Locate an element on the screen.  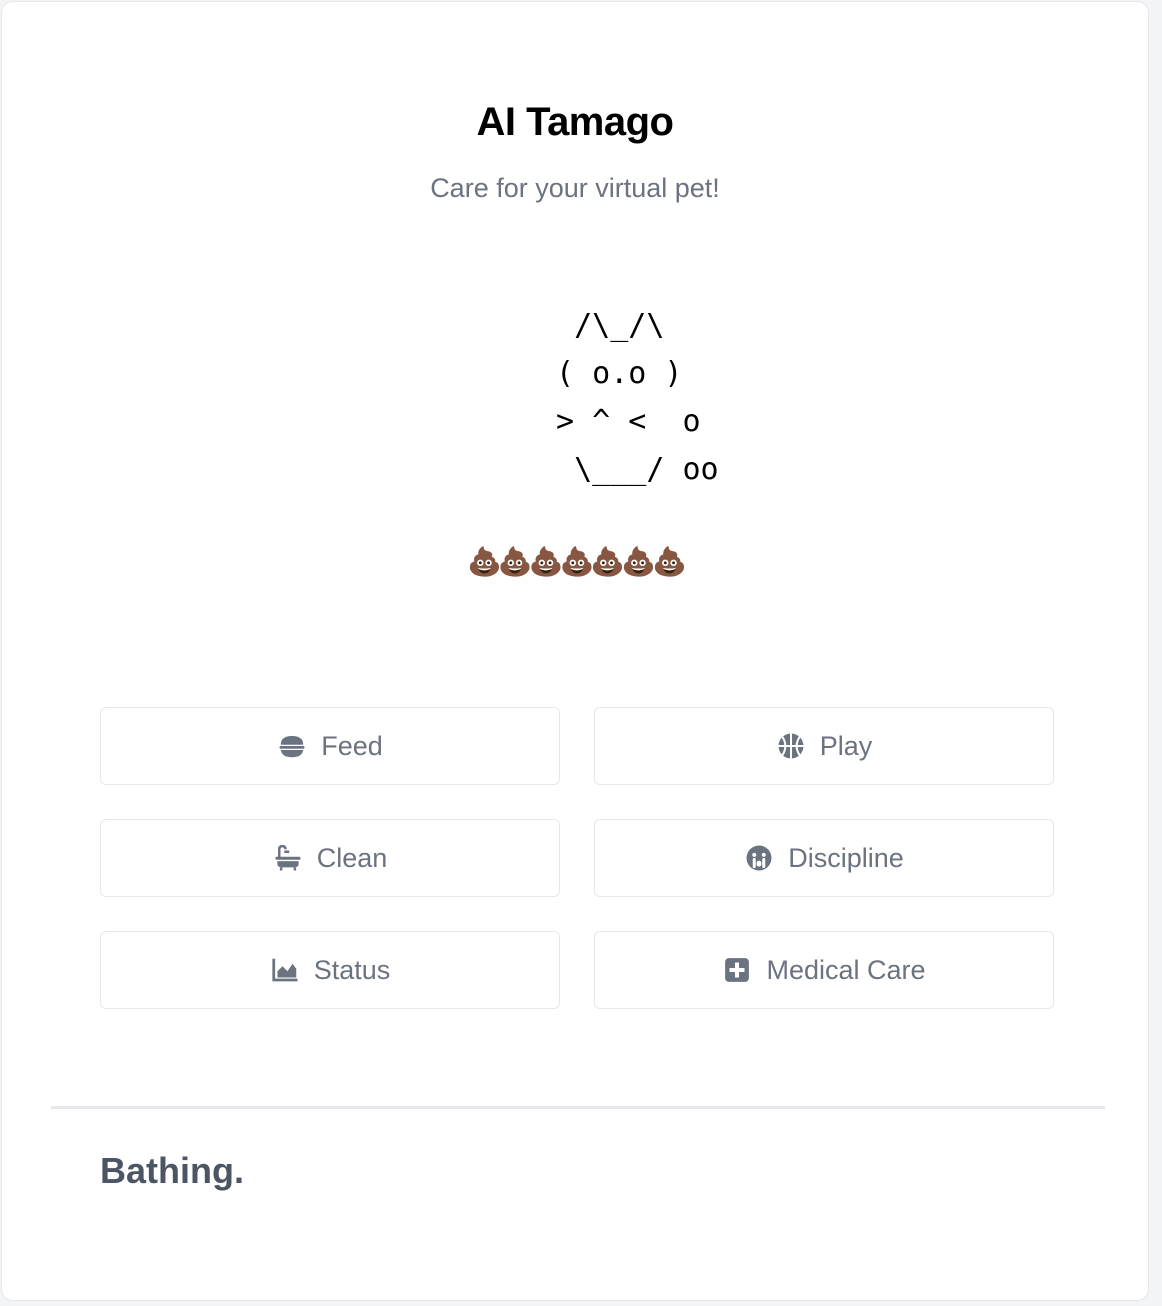
pet-ascii-art: /\_/\ ( o.o ) > ^ < o \___/ oo is located at coordinates (637, 397).